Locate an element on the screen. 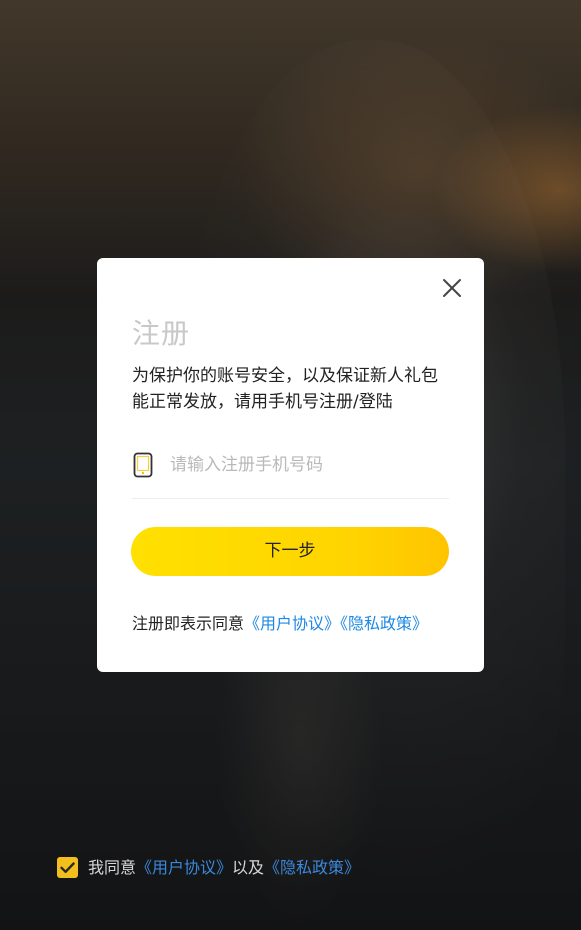  consent-connector: 以及 is located at coordinates (248, 867).